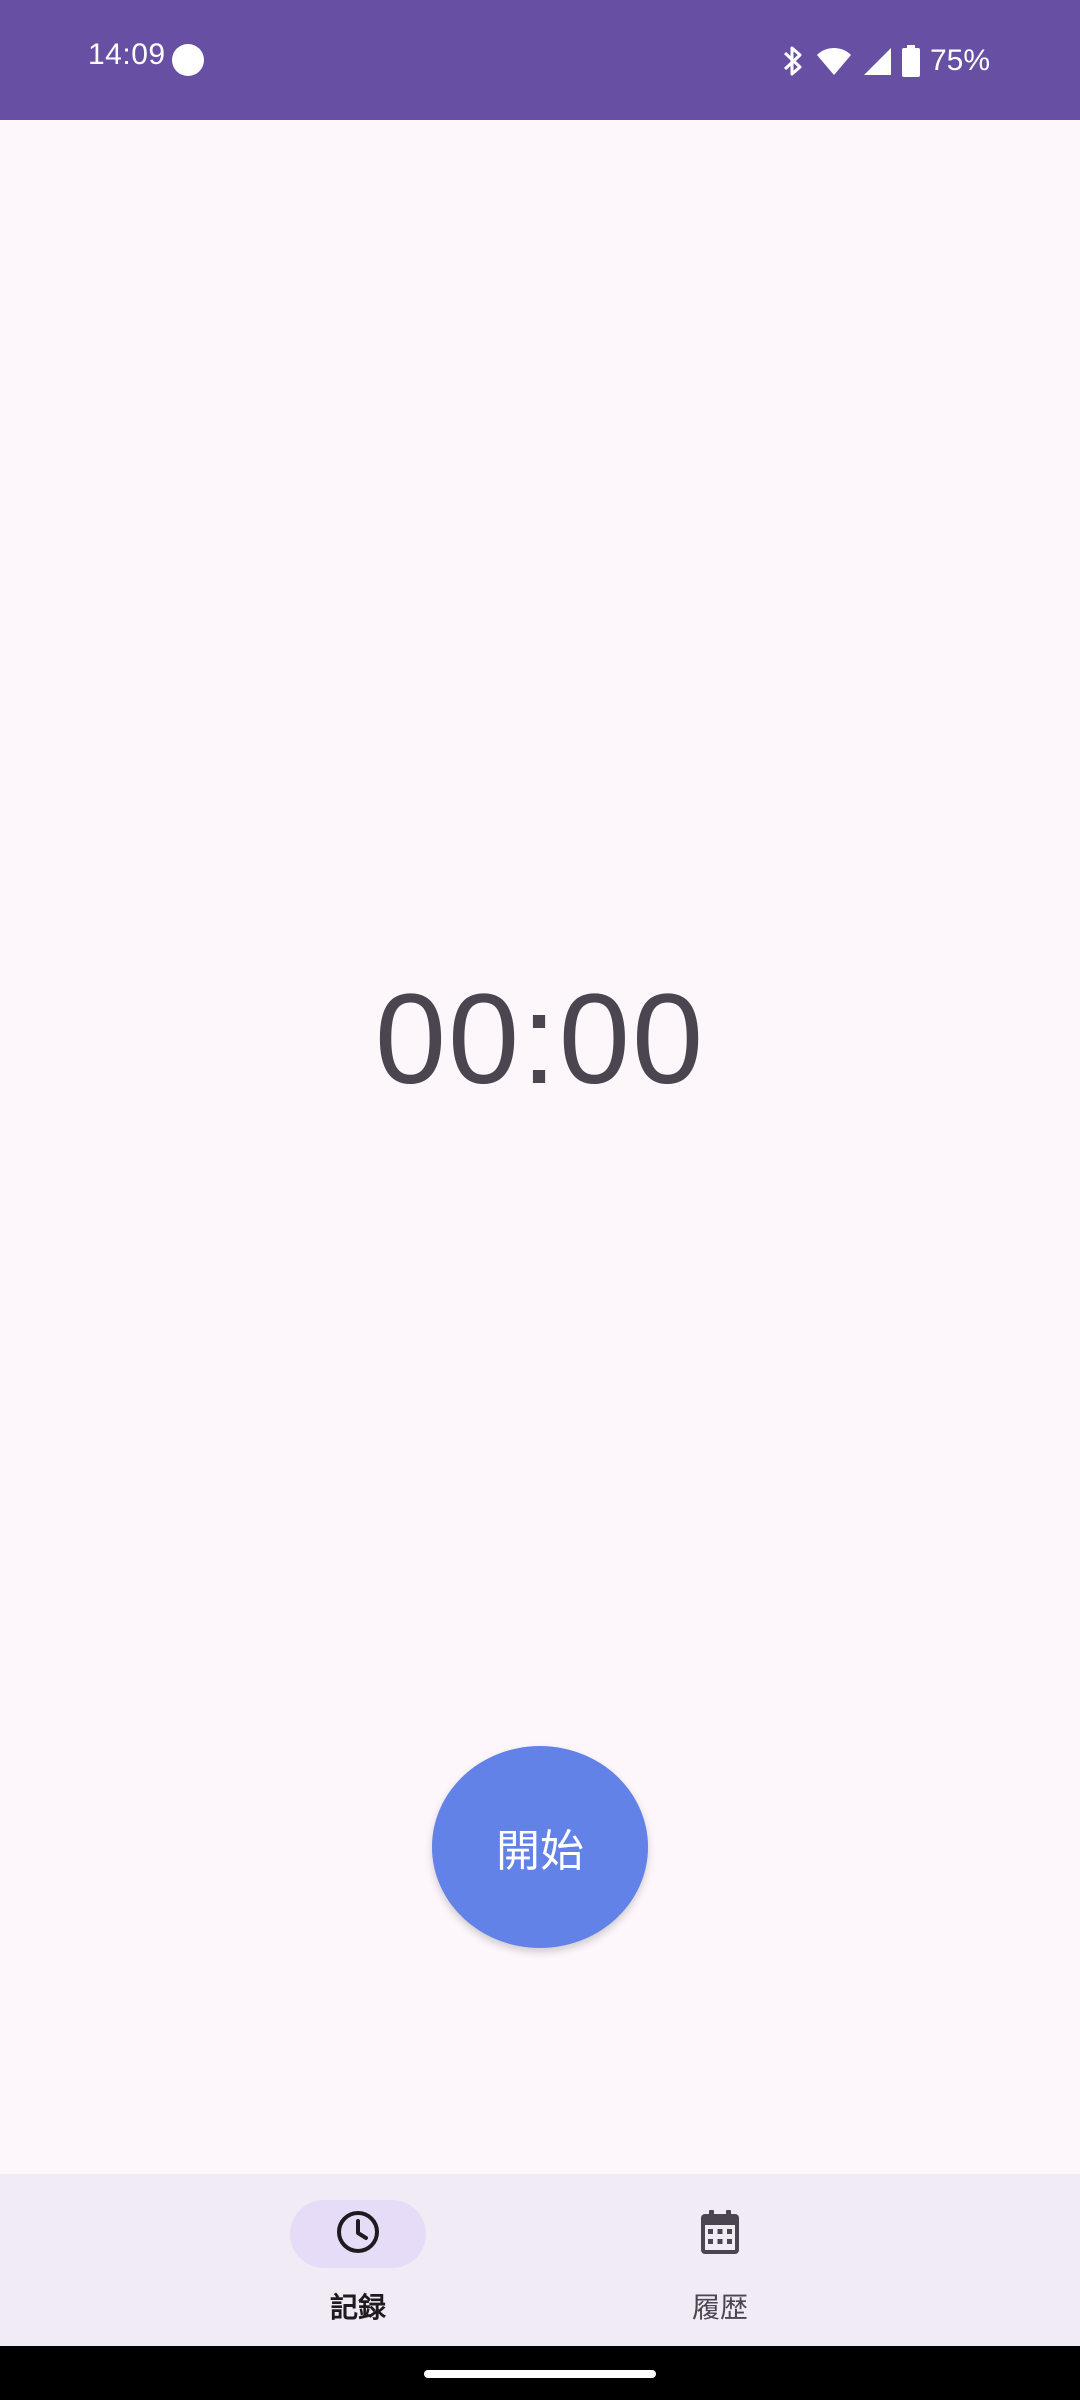  What do you see at coordinates (719, 2307) in the screenshot?
I see `nav-label-history: 履歴` at bounding box center [719, 2307].